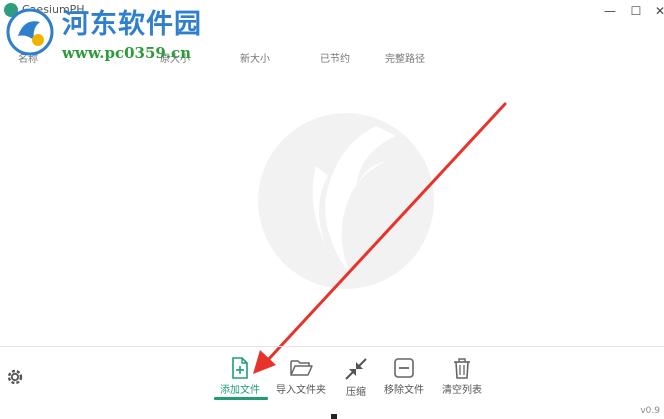  What do you see at coordinates (462, 368) in the screenshot?
I see `trash-icon` at bounding box center [462, 368].